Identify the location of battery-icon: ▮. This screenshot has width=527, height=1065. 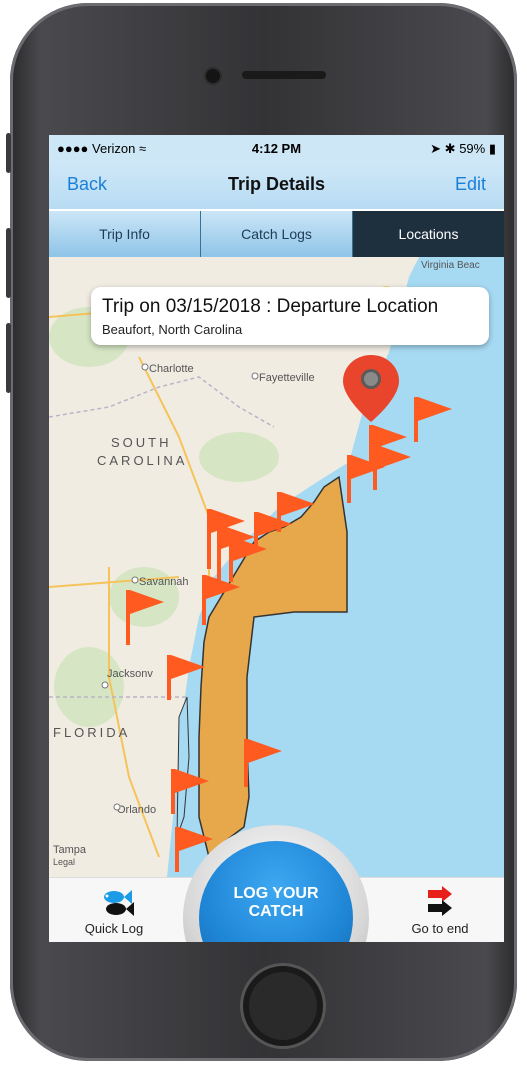
(492, 148).